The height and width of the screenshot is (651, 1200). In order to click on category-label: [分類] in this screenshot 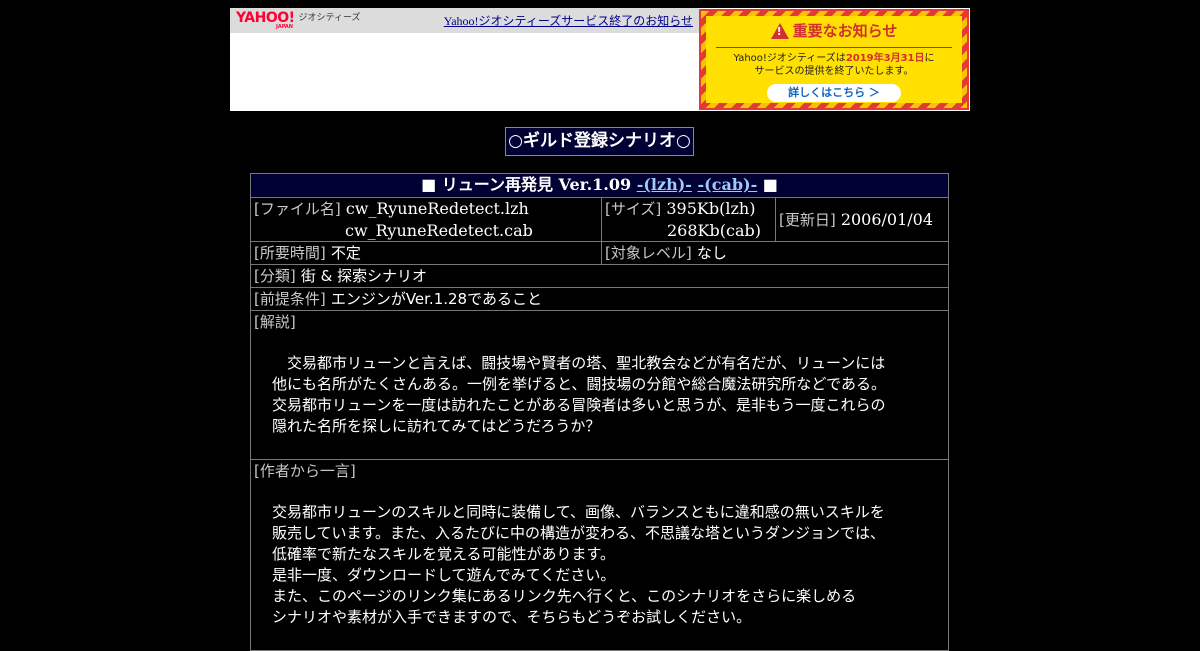, I will do `click(275, 276)`.